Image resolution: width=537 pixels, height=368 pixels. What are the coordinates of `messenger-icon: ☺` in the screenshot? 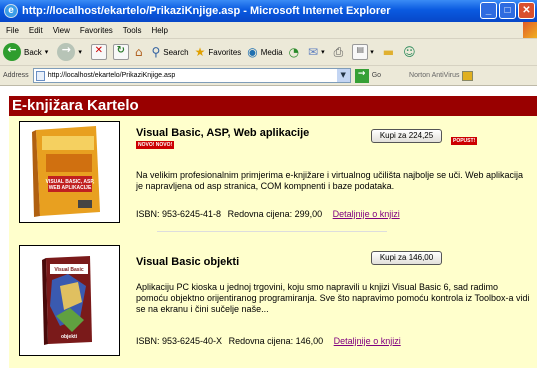 It's located at (409, 52).